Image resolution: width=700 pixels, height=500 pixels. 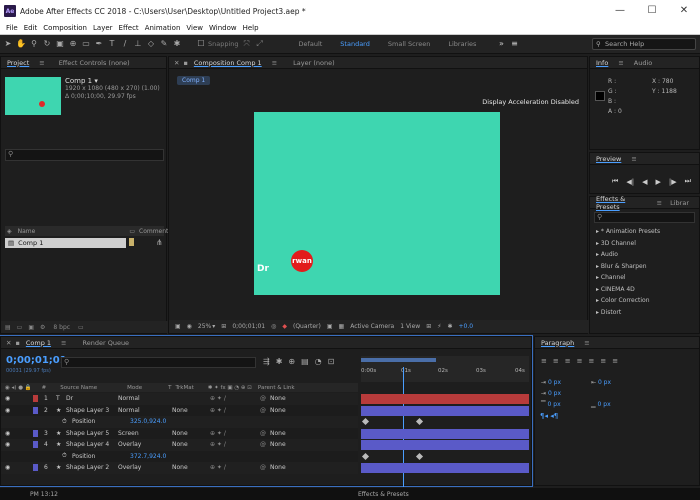 I want to click on view-layout-select: 1 View, so click(x=410, y=326).